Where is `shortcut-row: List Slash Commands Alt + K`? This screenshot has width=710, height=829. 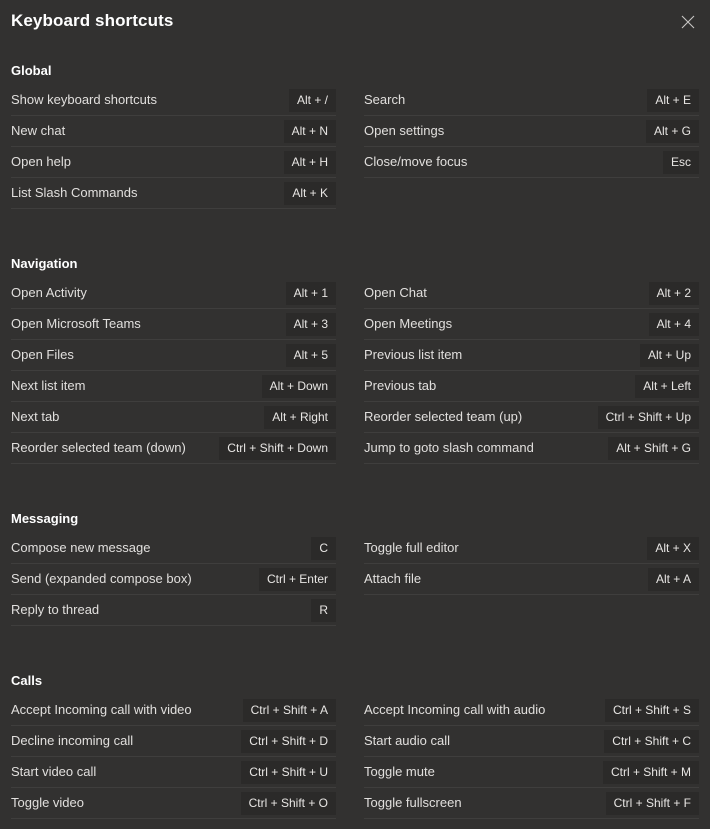
shortcut-row: List Slash Commands Alt + K is located at coordinates (173, 193).